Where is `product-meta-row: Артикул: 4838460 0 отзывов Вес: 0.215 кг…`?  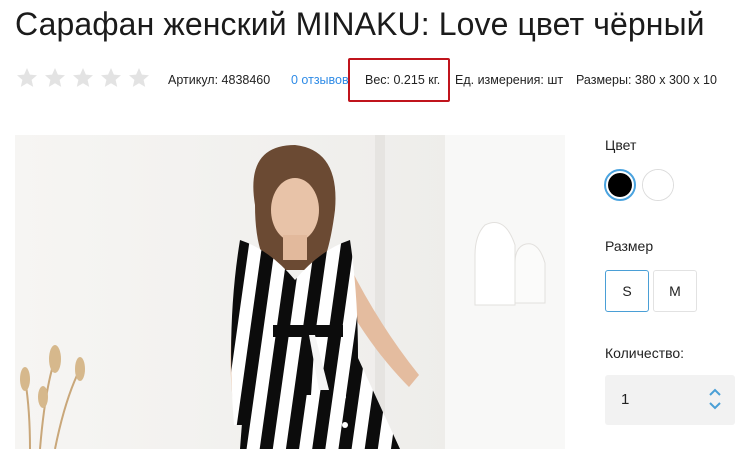 product-meta-row: Артикул: 4838460 0 отзывов Вес: 0.215 кг… is located at coordinates (377, 80).